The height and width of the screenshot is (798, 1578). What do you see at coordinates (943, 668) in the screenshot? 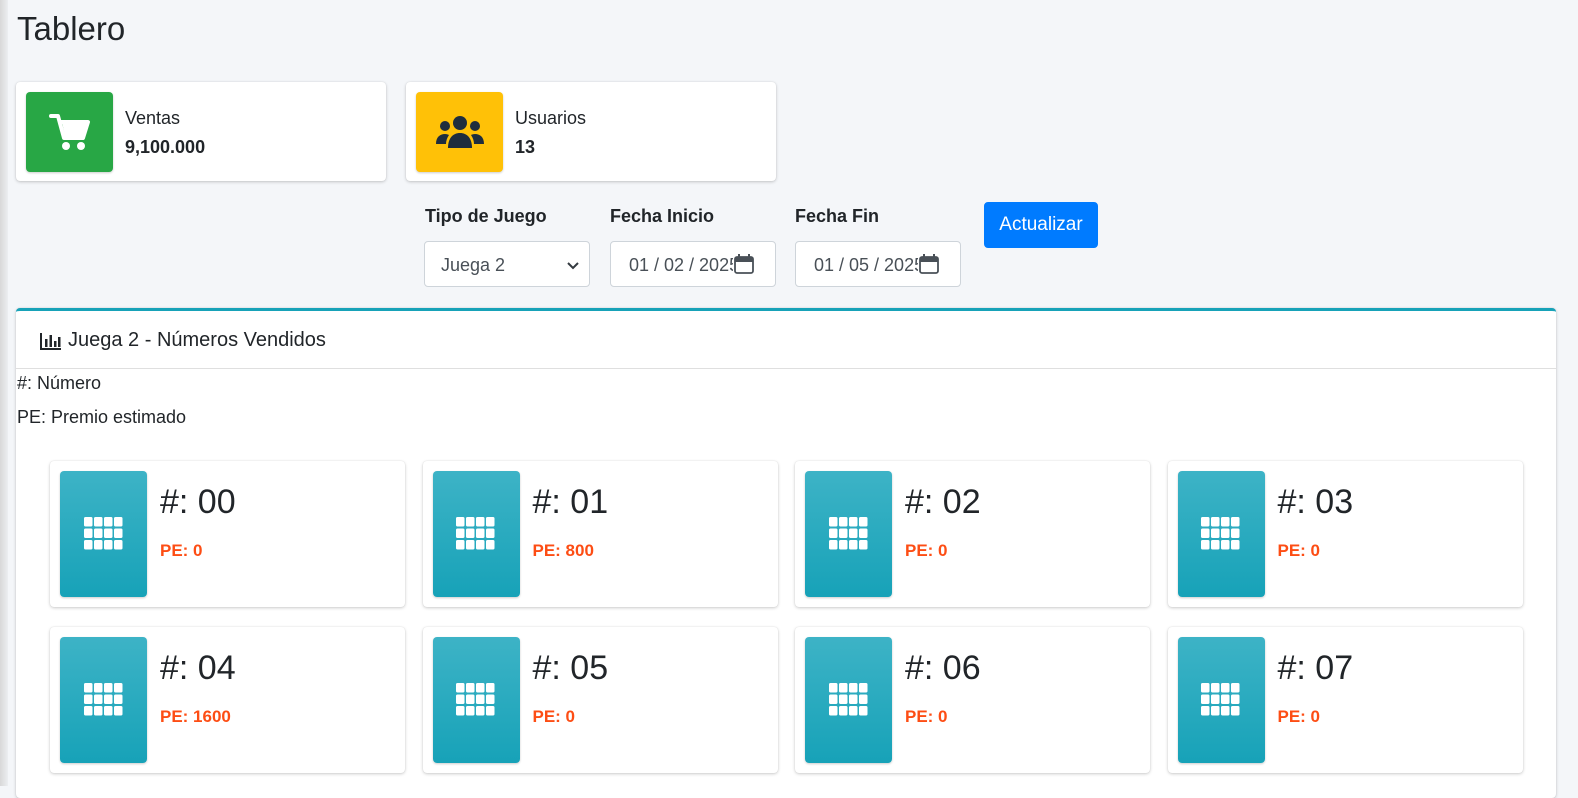
I see `number-value: #: 06` at bounding box center [943, 668].